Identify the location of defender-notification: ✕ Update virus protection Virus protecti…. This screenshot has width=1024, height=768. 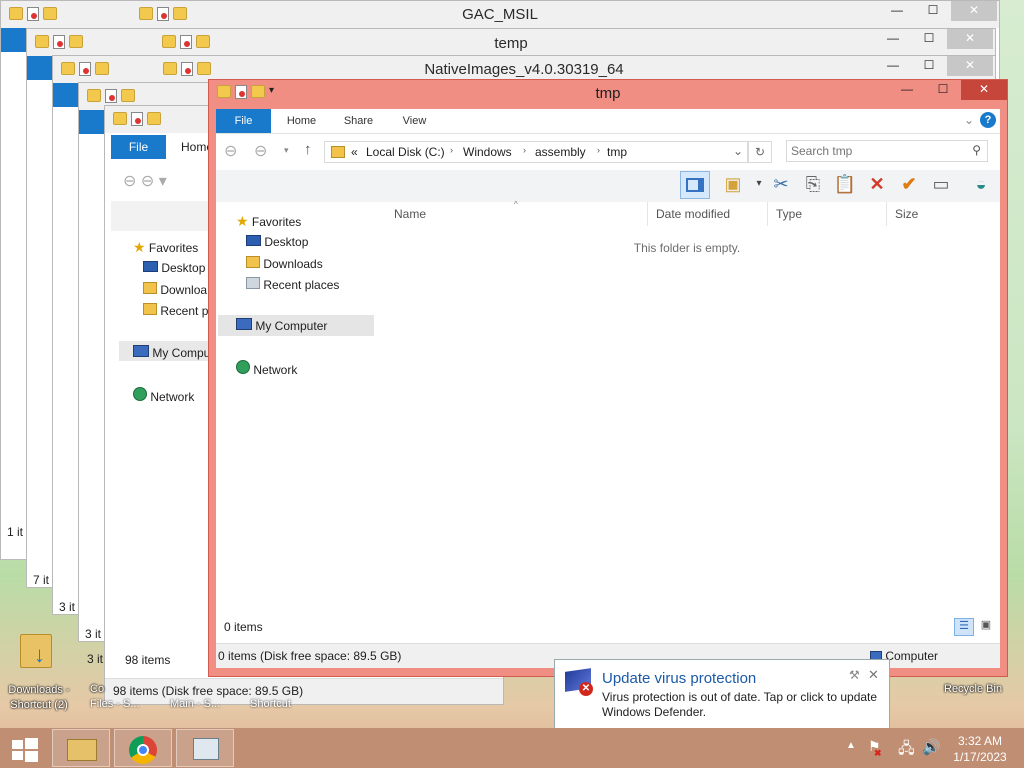
(722, 694).